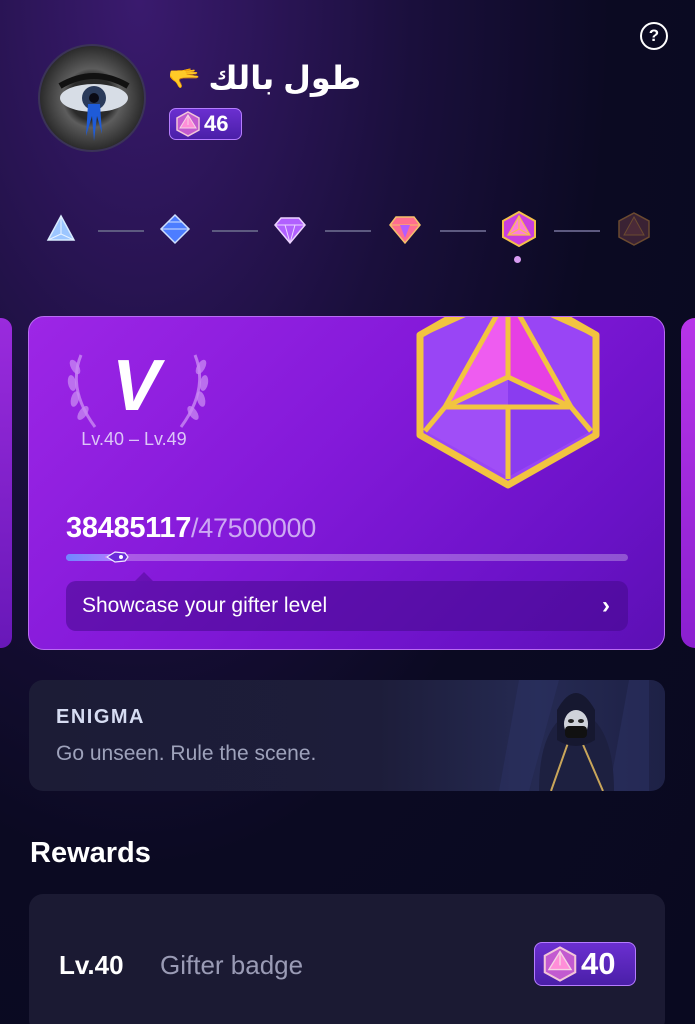  What do you see at coordinates (688, 483) in the screenshot?
I see `next-level-card` at bounding box center [688, 483].